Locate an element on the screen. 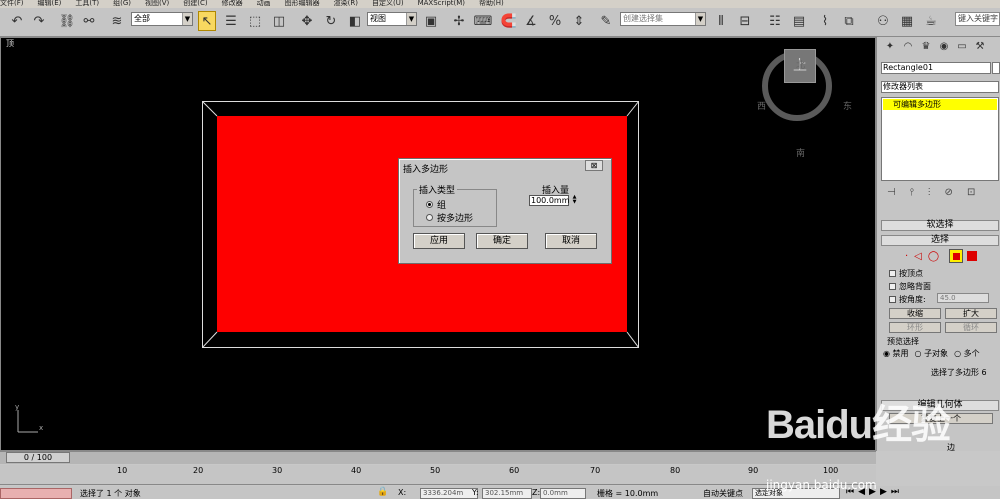 The width and height of the screenshot is (1000, 499). link-icon: ⛓ is located at coordinates (67, 21).